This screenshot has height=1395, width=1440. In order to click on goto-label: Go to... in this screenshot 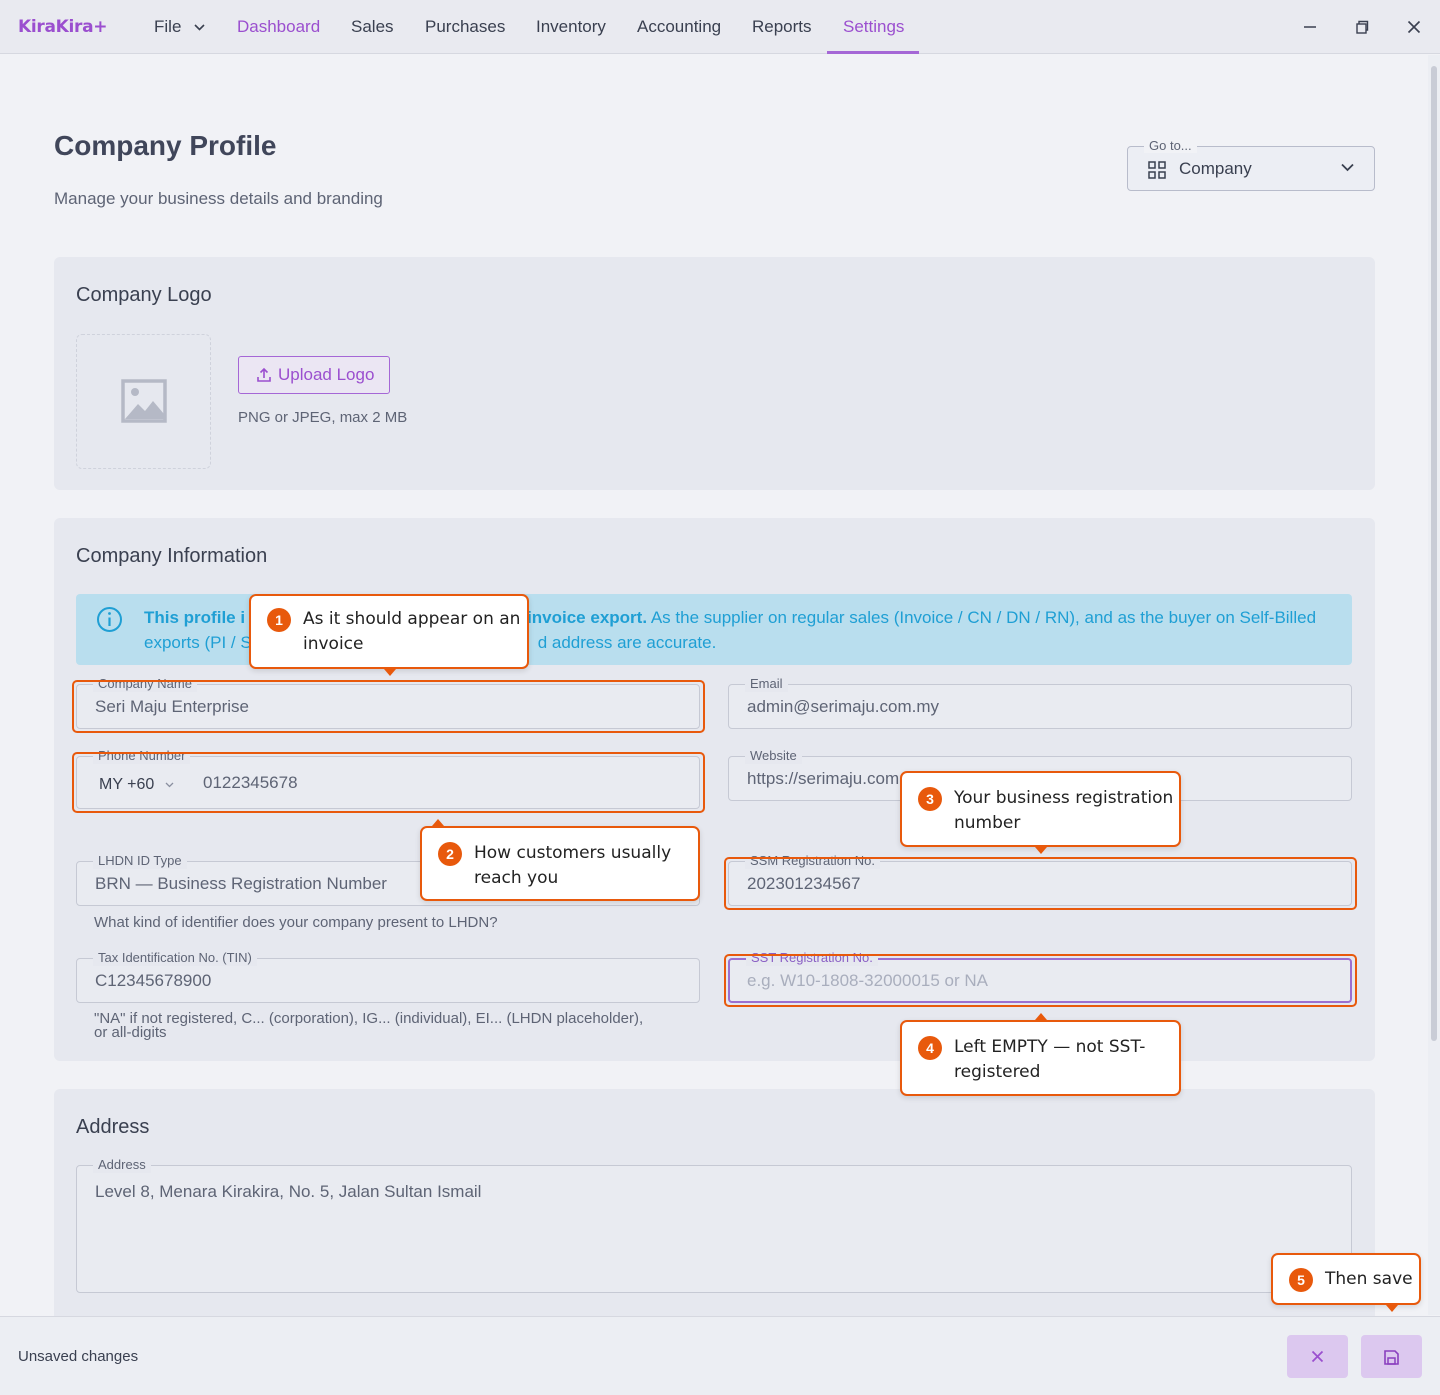, I will do `click(1170, 145)`.